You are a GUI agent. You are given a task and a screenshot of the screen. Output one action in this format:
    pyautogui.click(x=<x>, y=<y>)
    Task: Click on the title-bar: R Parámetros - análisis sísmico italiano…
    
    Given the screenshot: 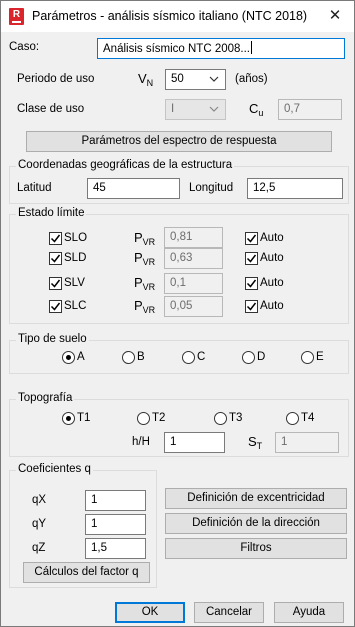 What is the action you would take?
    pyautogui.click(x=177, y=16)
    